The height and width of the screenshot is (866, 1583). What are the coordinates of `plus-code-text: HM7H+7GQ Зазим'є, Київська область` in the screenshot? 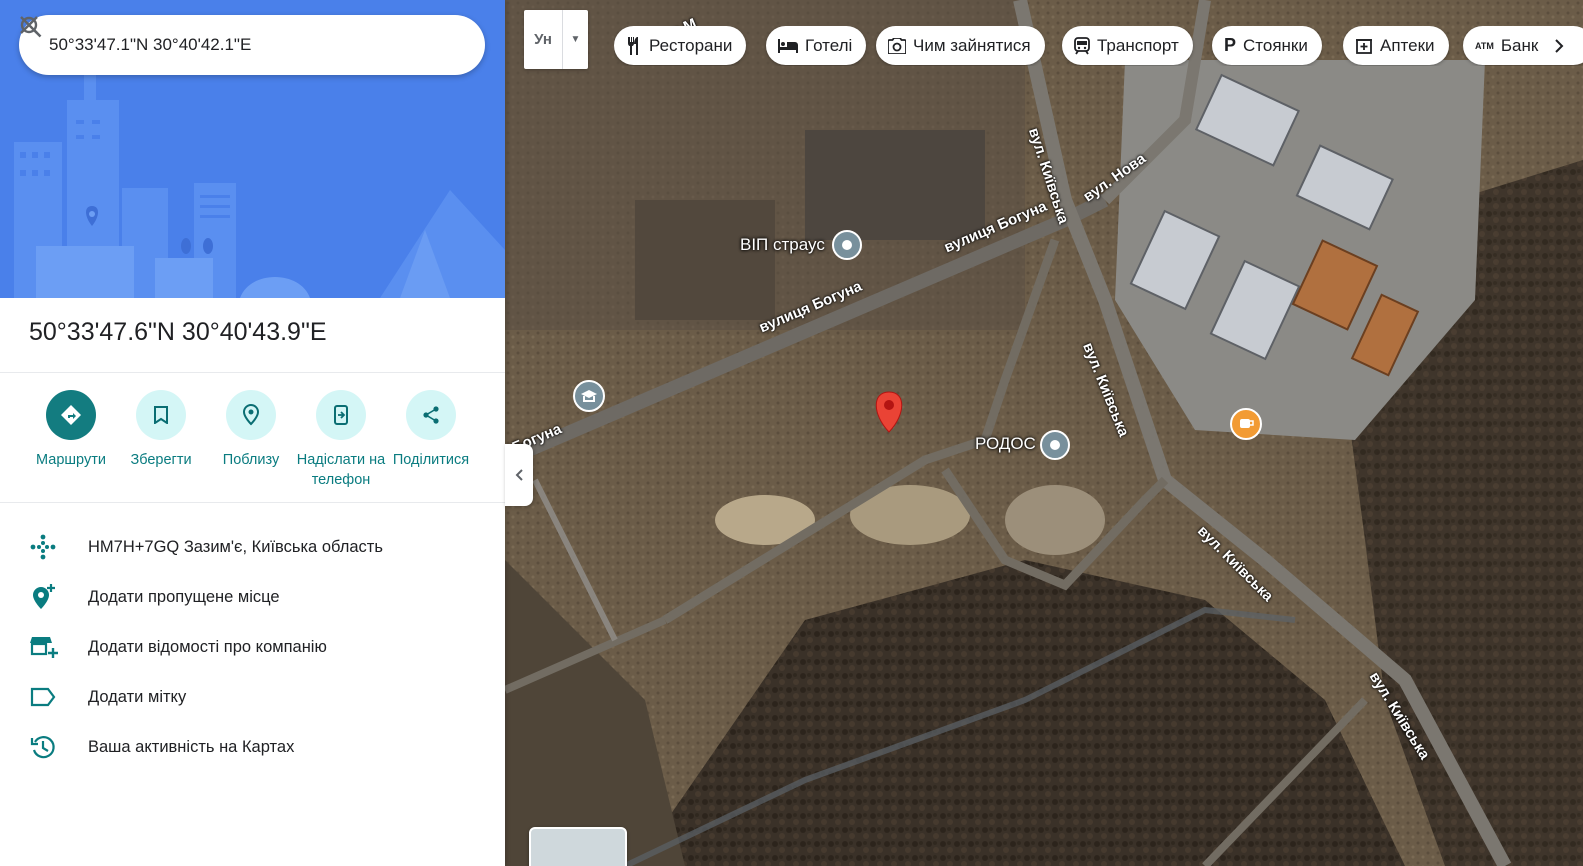 It's located at (235, 546).